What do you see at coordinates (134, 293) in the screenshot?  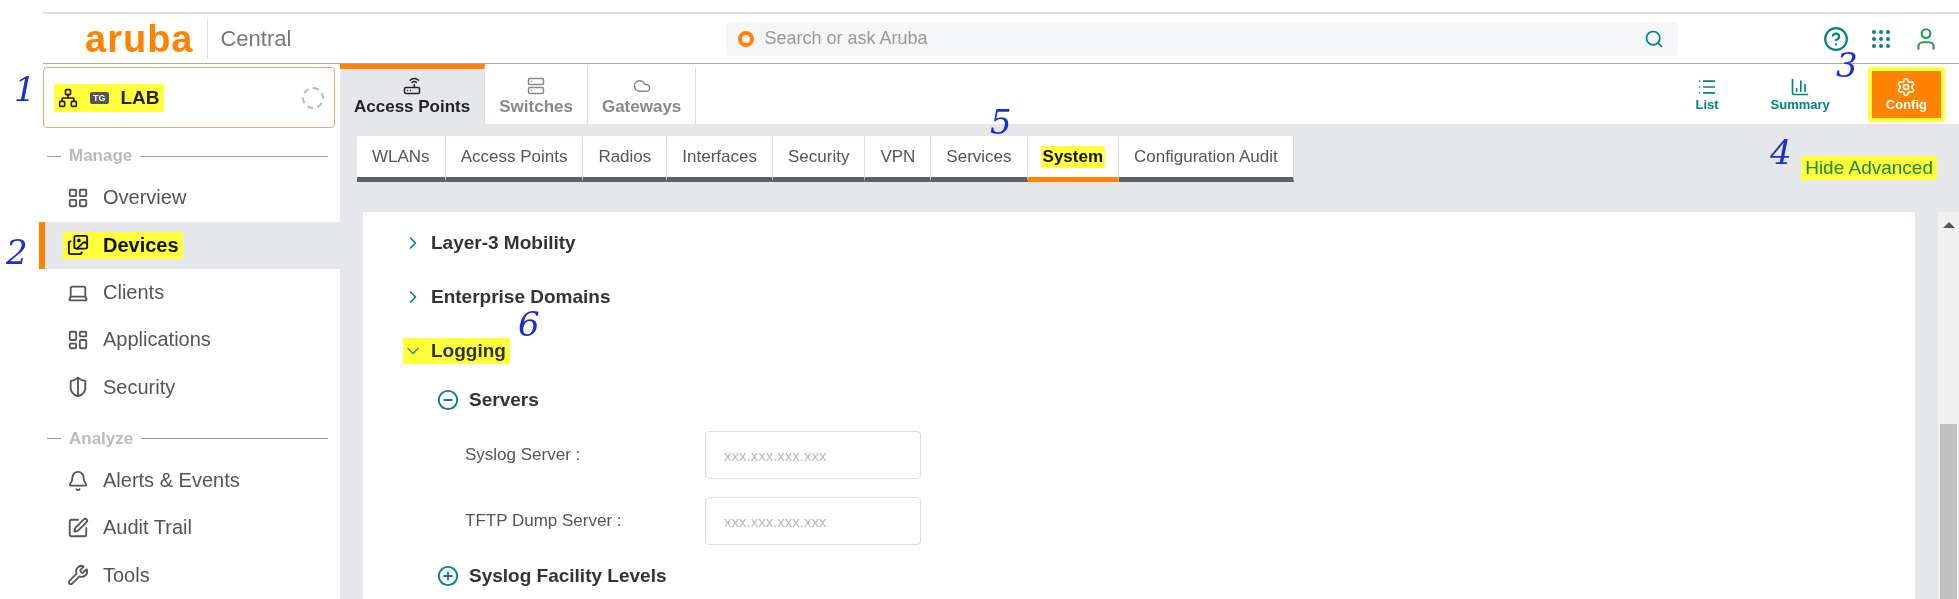 I see `nav-label: Clients` at bounding box center [134, 293].